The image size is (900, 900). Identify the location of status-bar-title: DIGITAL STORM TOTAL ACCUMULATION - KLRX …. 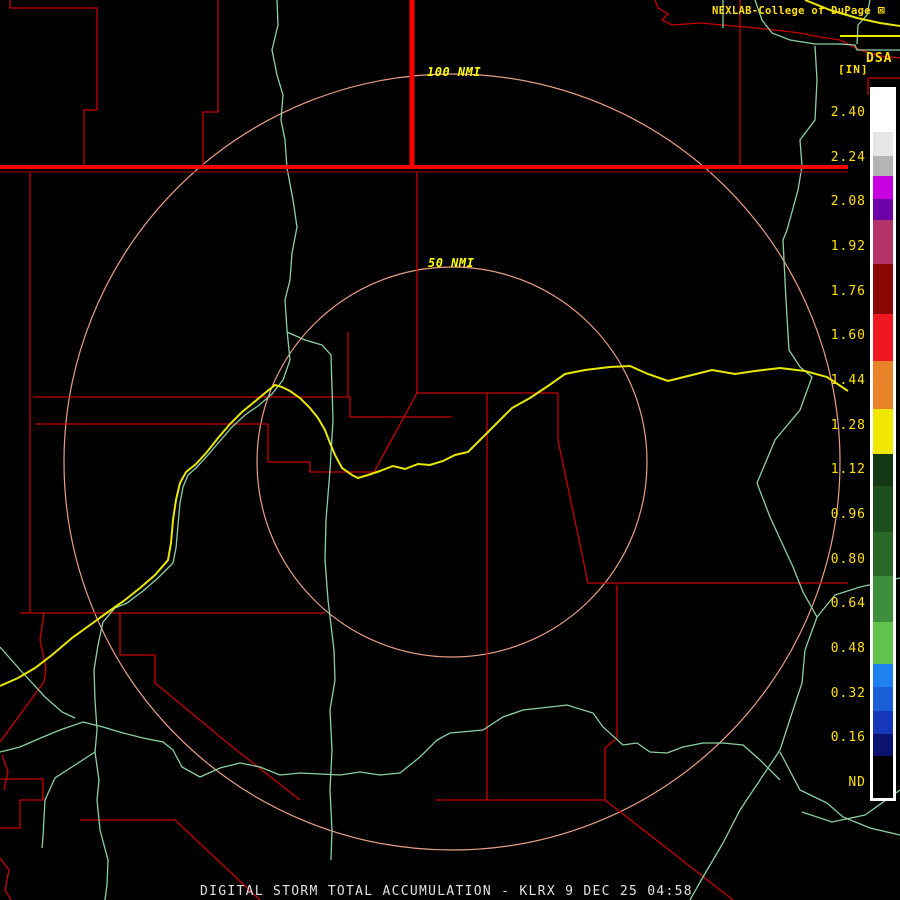
(446, 891).